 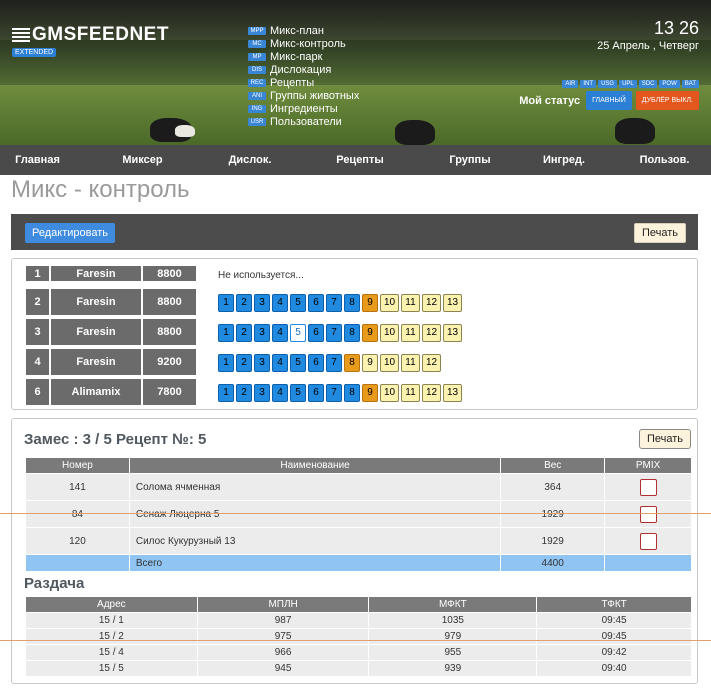 What do you see at coordinates (664, 439) in the screenshot?
I see `batch-print-button: Печать` at bounding box center [664, 439].